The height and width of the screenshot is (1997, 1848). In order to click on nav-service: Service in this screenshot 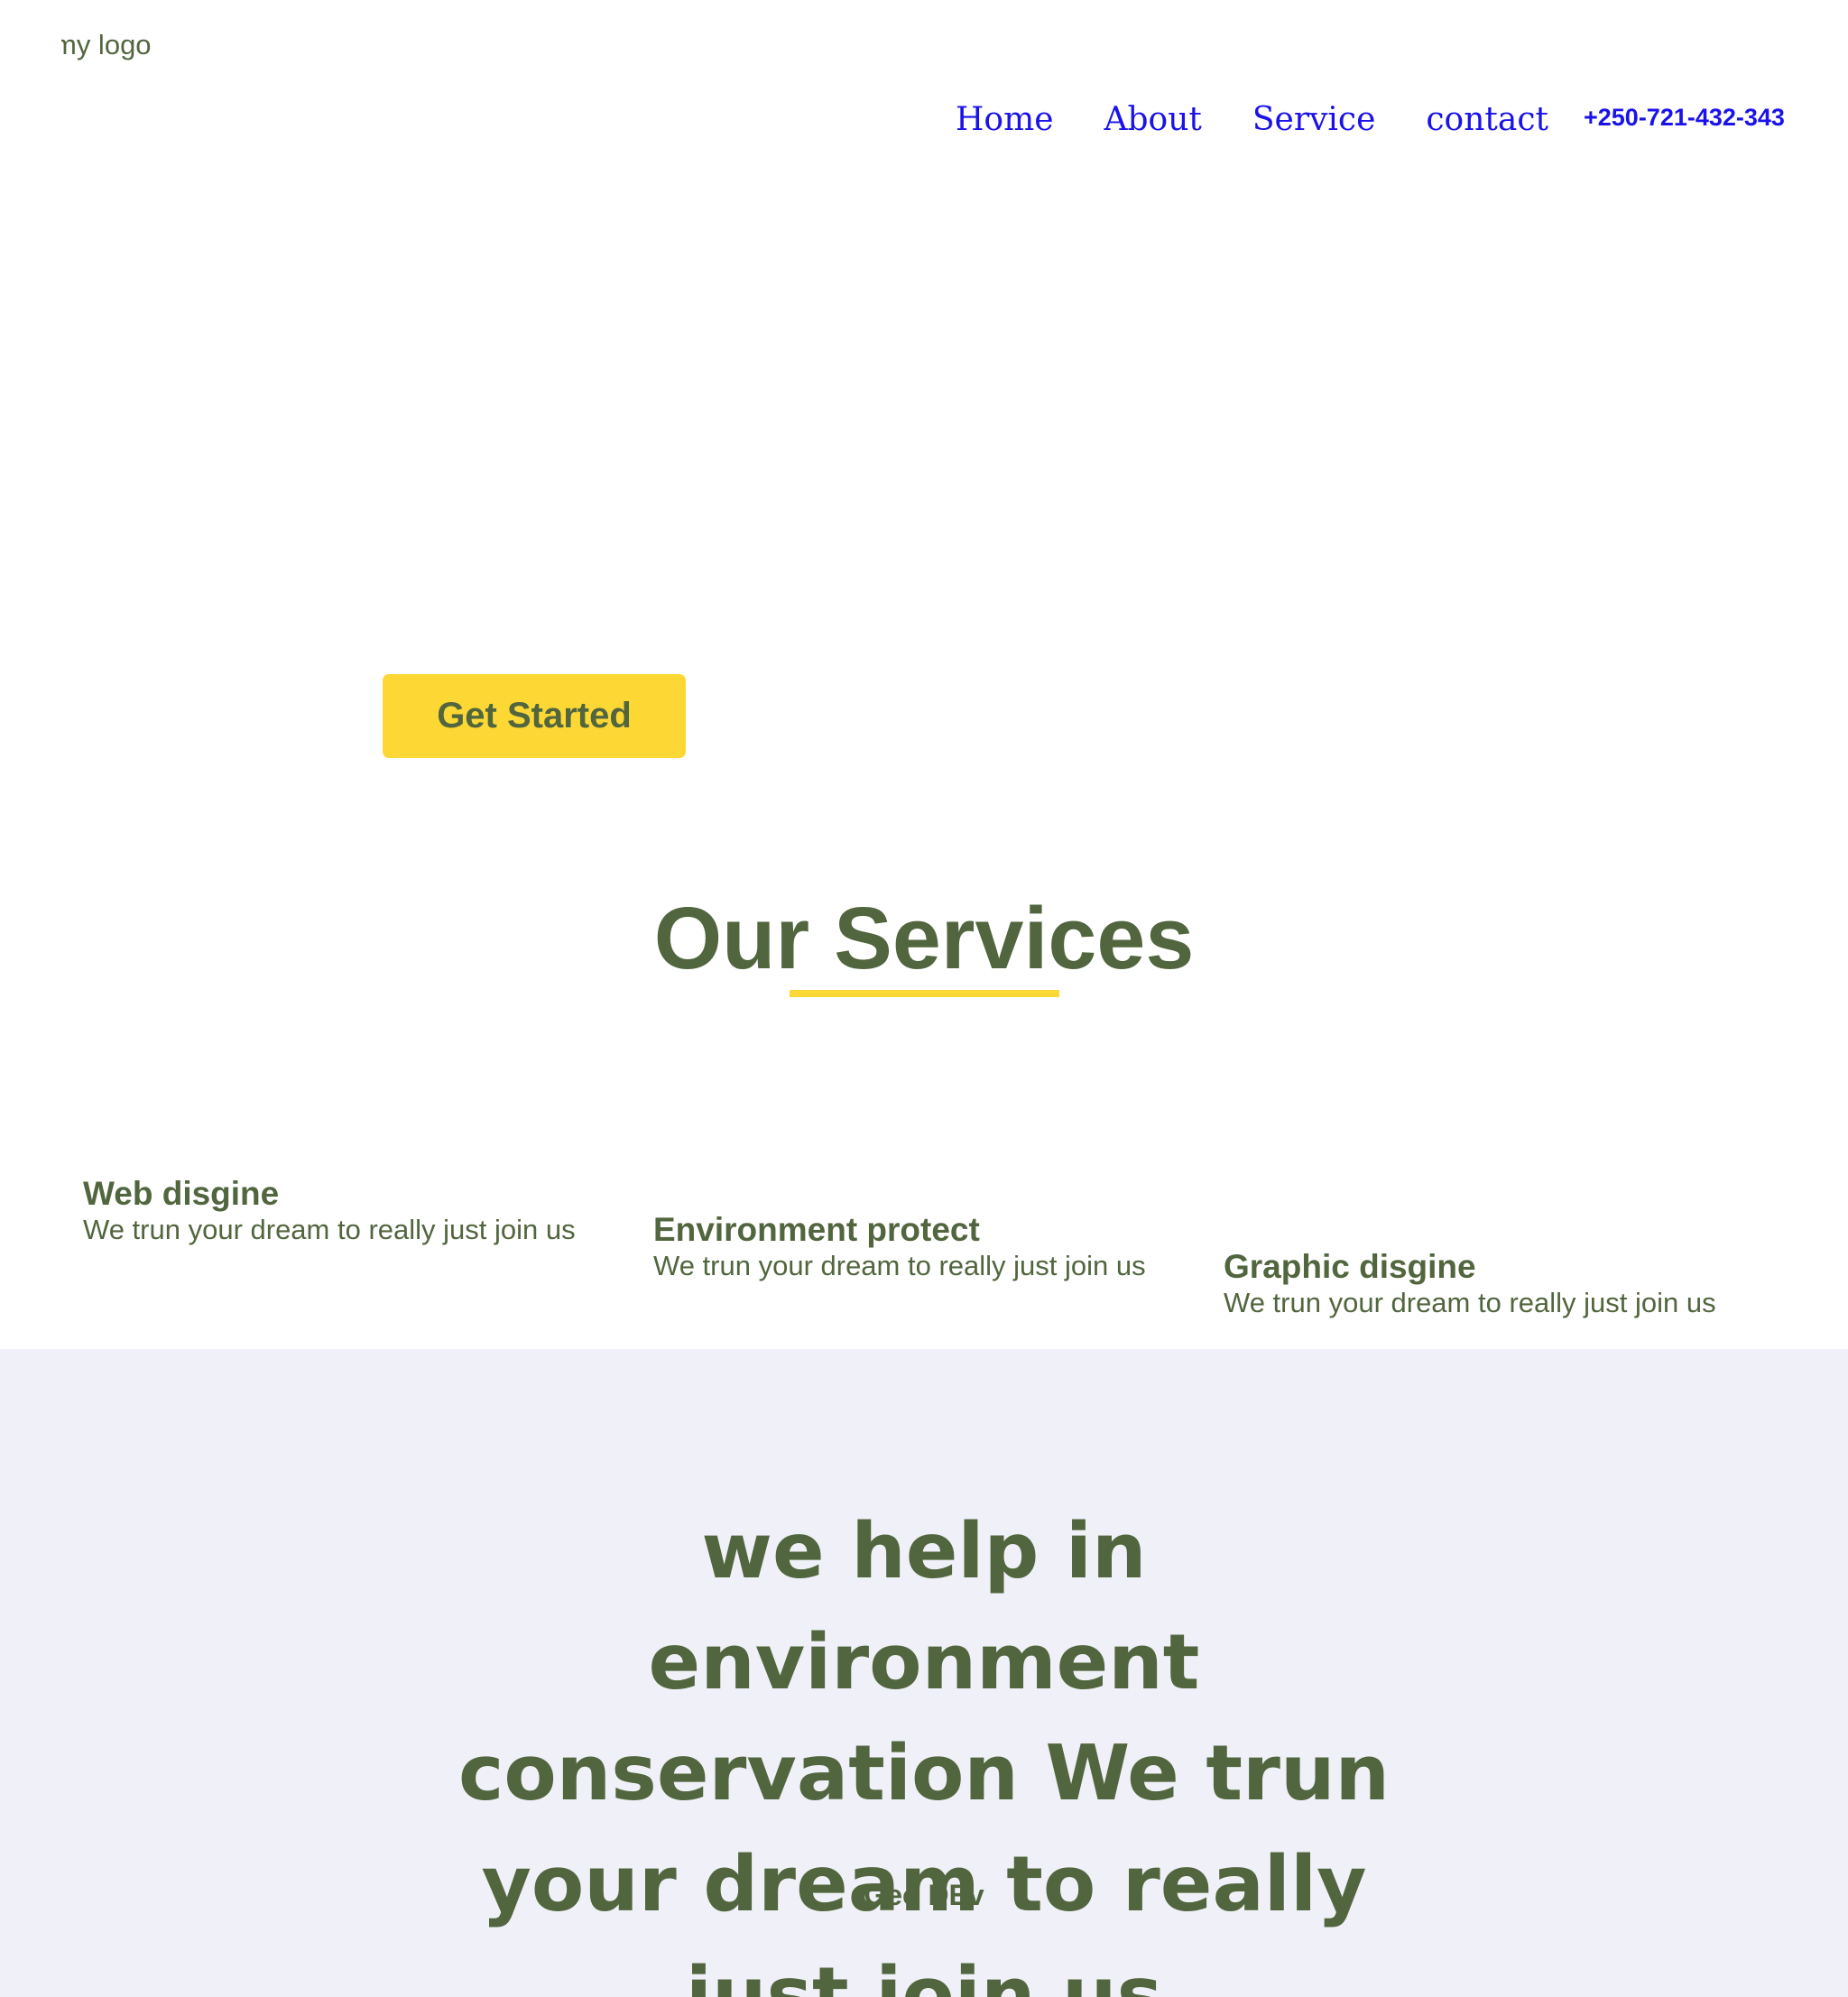, I will do `click(1314, 120)`.